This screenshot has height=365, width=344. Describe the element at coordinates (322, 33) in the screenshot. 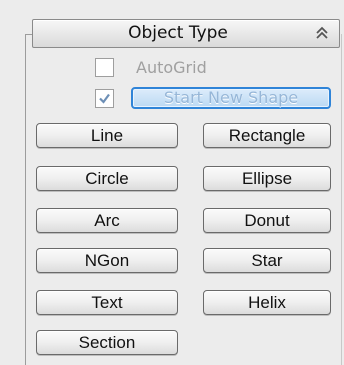

I see `double-chevron-up-icon` at that location.